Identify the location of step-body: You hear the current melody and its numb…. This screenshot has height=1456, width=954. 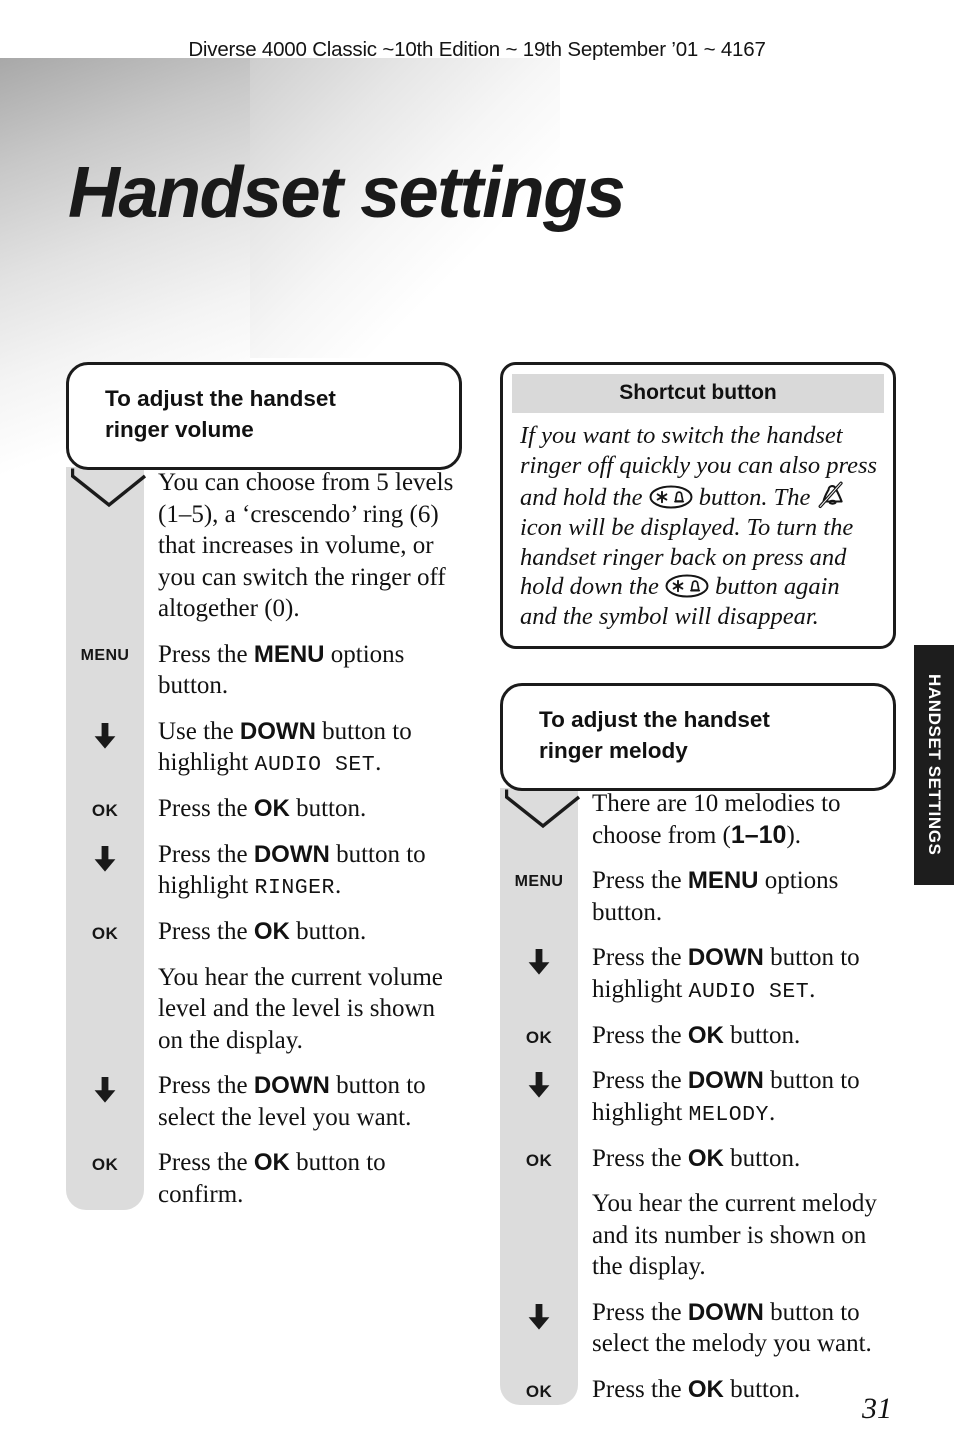
(737, 1235).